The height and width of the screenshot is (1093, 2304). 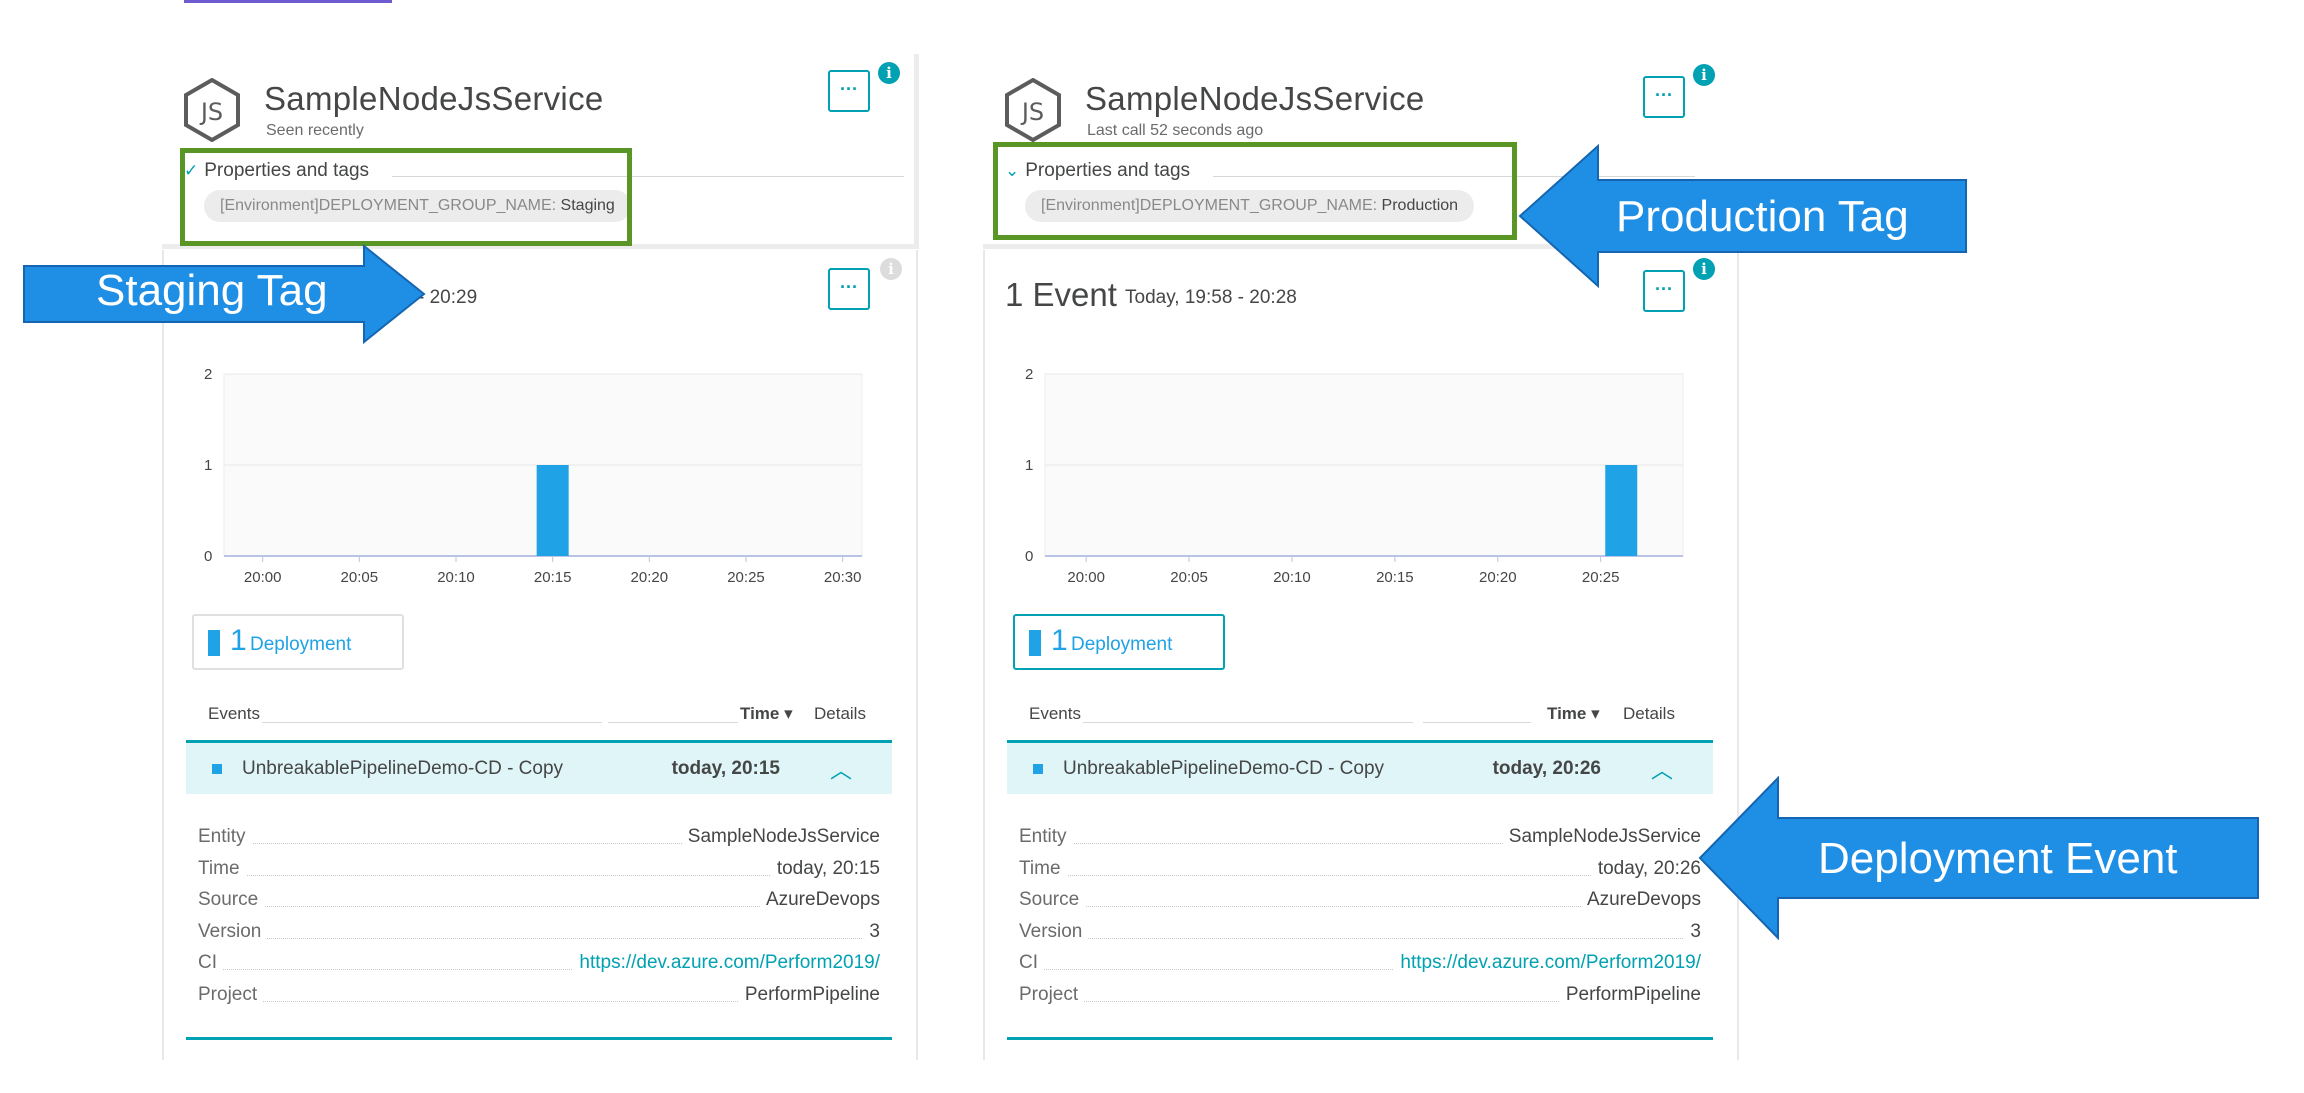 What do you see at coordinates (1038, 769) in the screenshot?
I see `event-type-swatch` at bounding box center [1038, 769].